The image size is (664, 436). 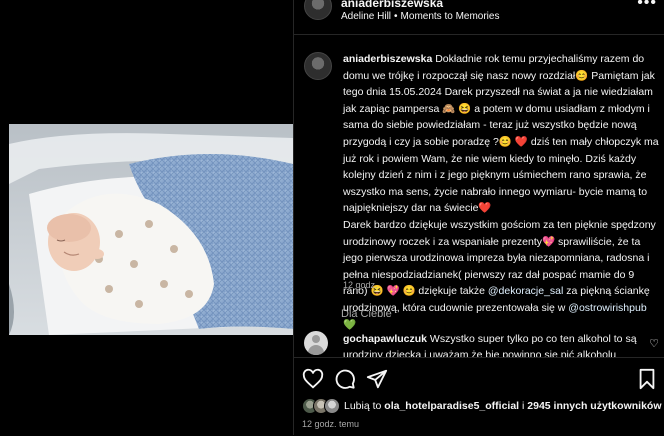 What do you see at coordinates (409, 291) in the screenshot?
I see `emoji-smile-3: 😊` at bounding box center [409, 291].